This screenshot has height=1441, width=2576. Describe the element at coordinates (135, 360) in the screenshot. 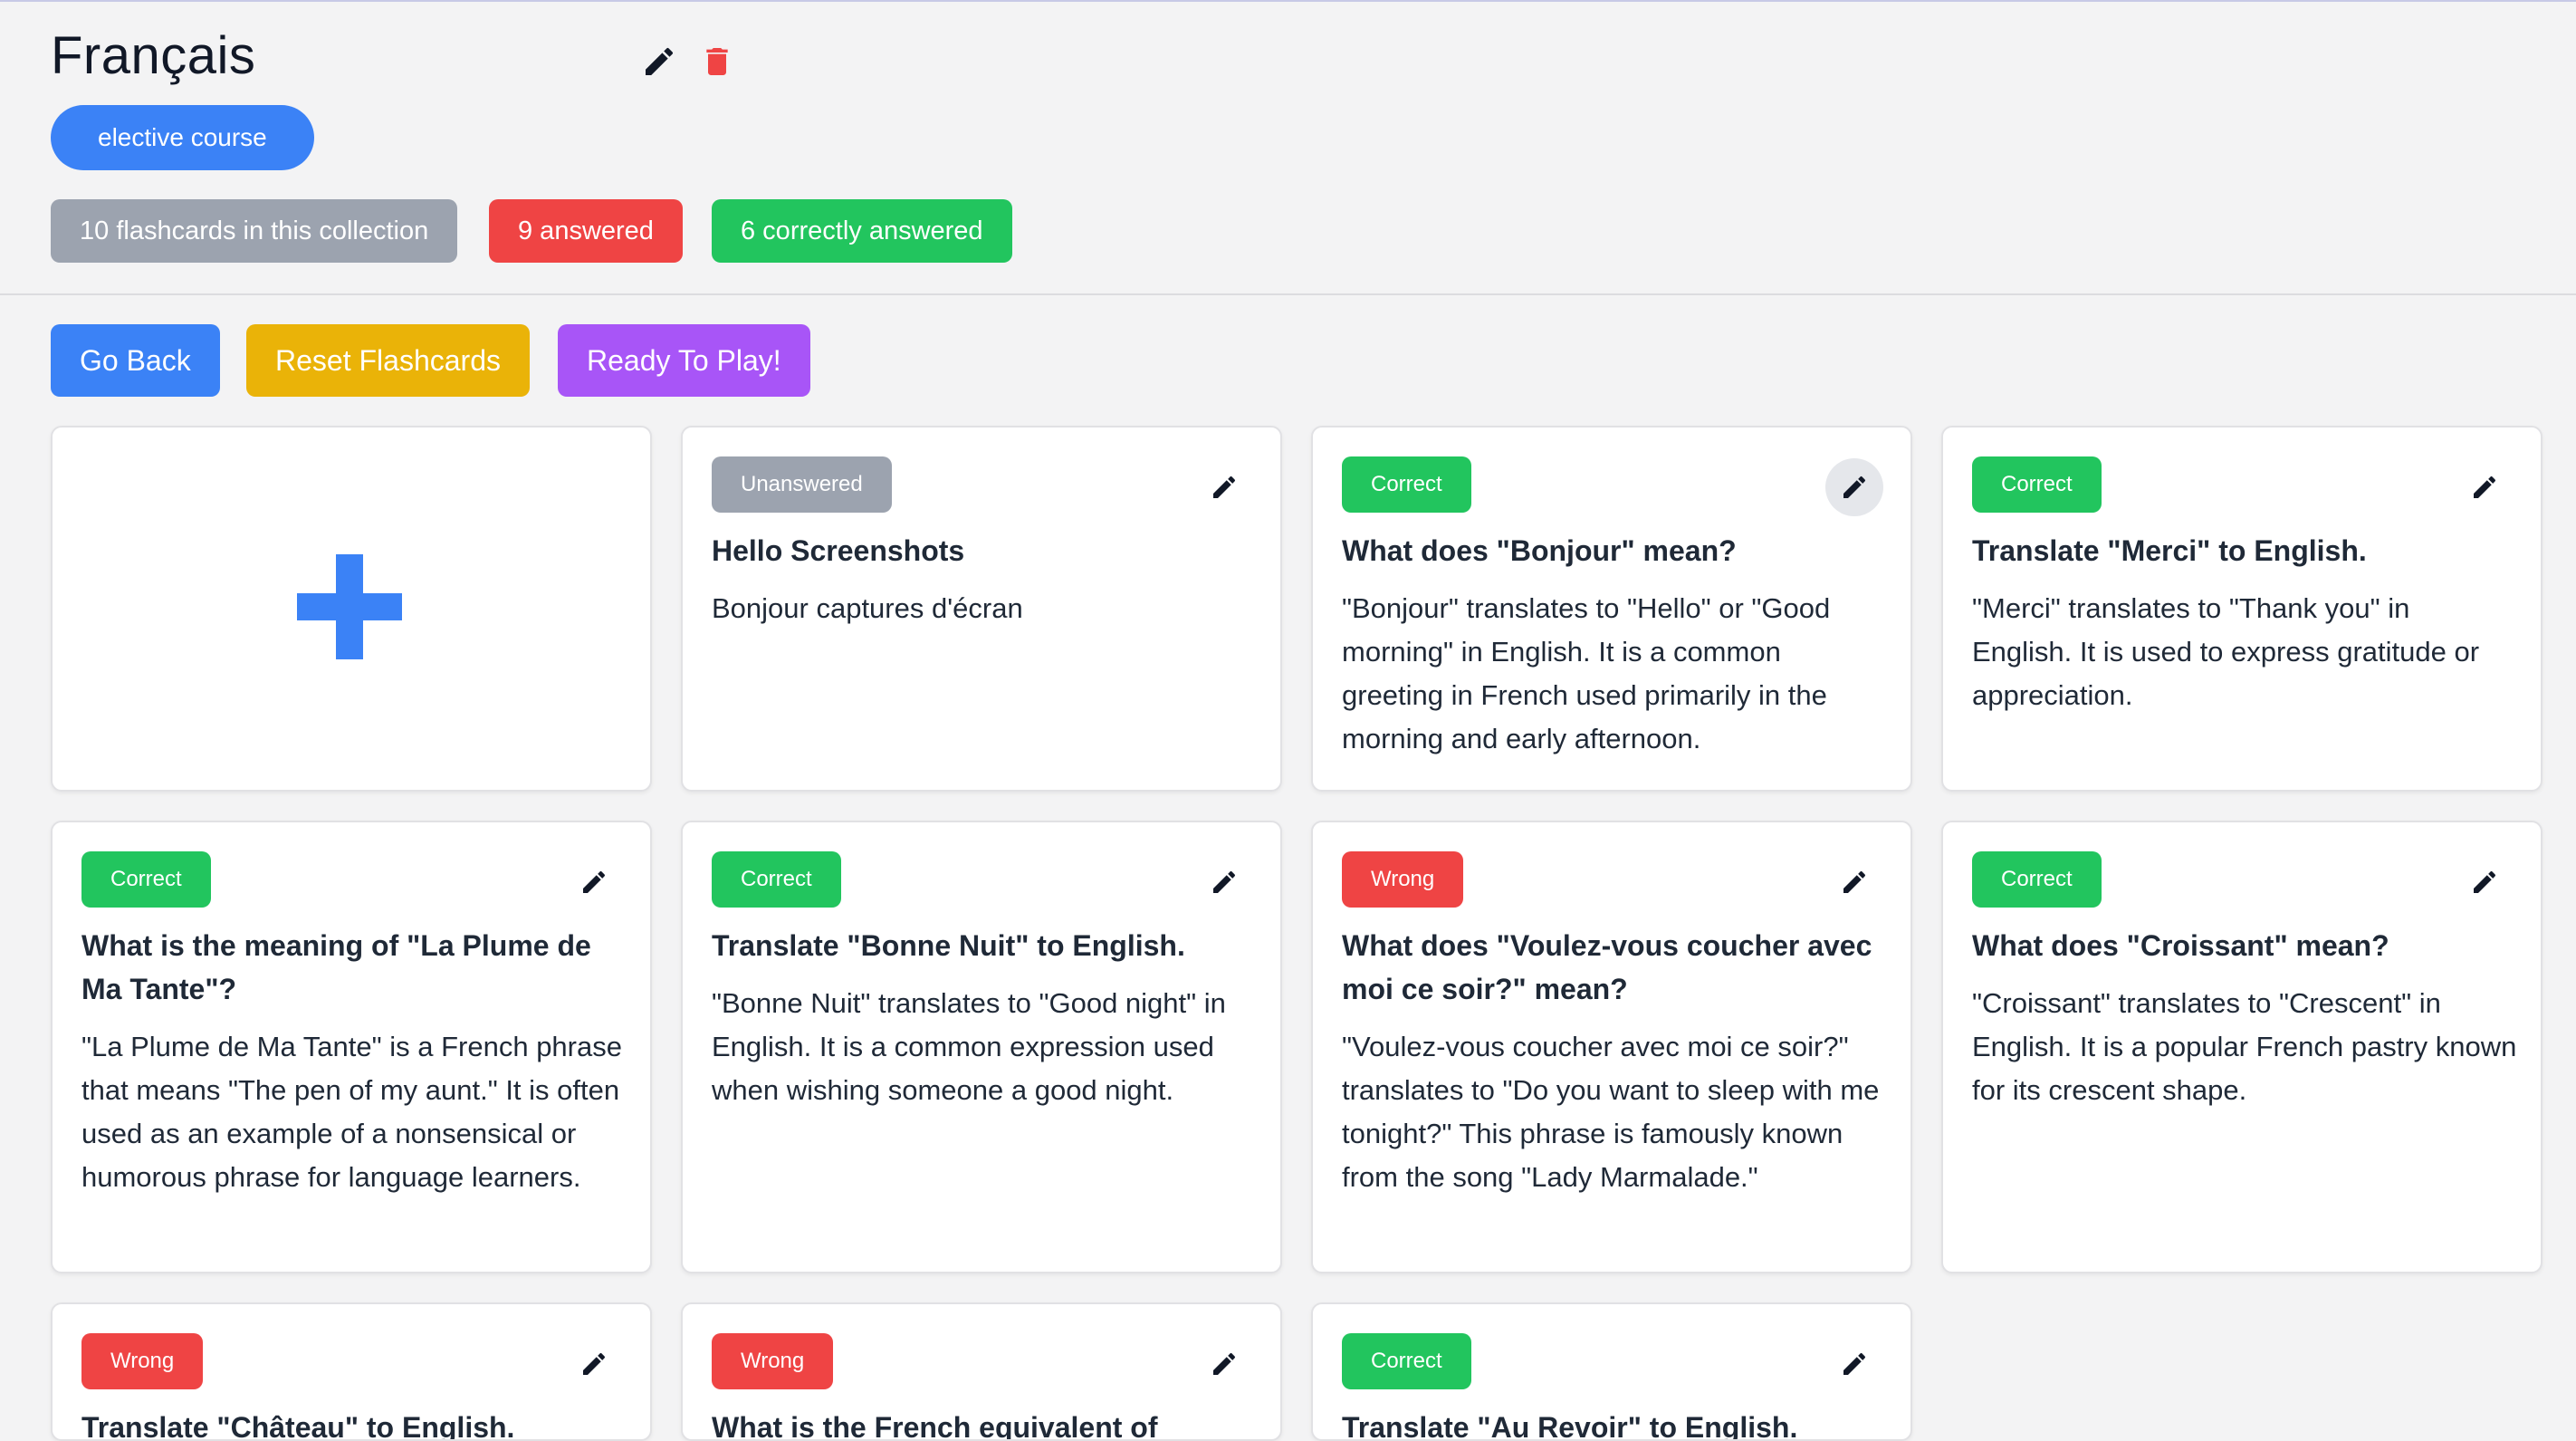

I see `go-back-button: Go Back` at that location.